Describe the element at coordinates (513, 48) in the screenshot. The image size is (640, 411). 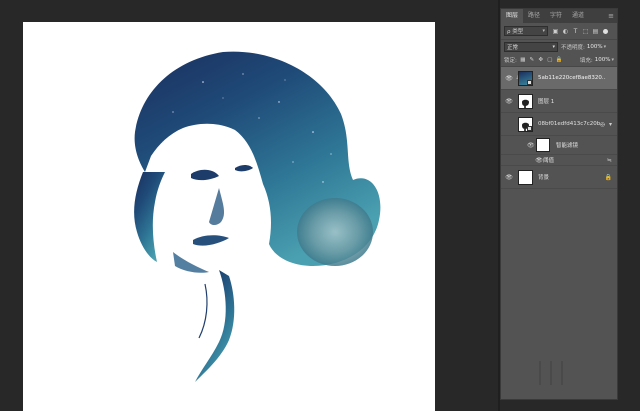
I see `blend-mode-value: 正常` at that location.